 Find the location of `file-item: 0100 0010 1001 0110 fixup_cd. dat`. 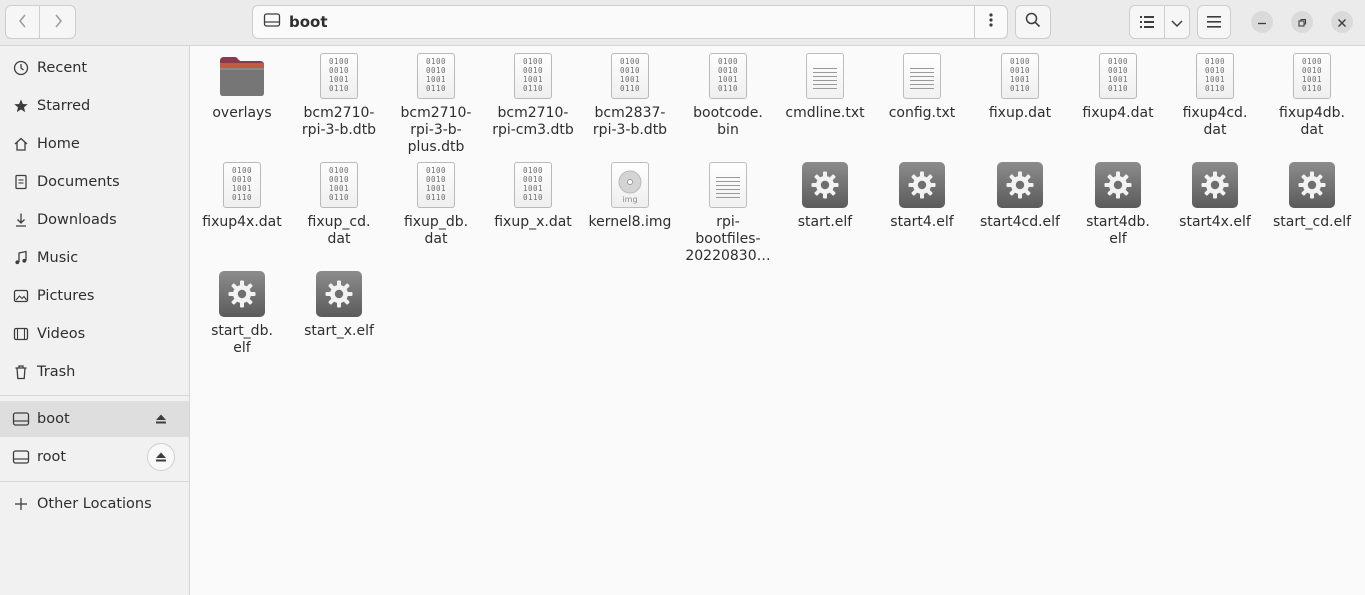

file-item: 0100 0010 1001 0110 fixup_cd. dat is located at coordinates (339, 204).